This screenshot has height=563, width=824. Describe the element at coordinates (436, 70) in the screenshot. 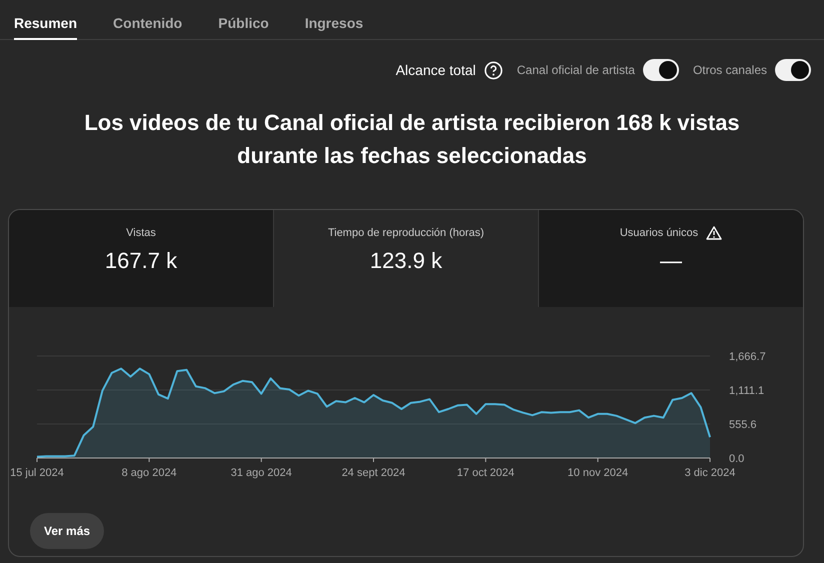

I see `reach-label: Alcance total` at that location.